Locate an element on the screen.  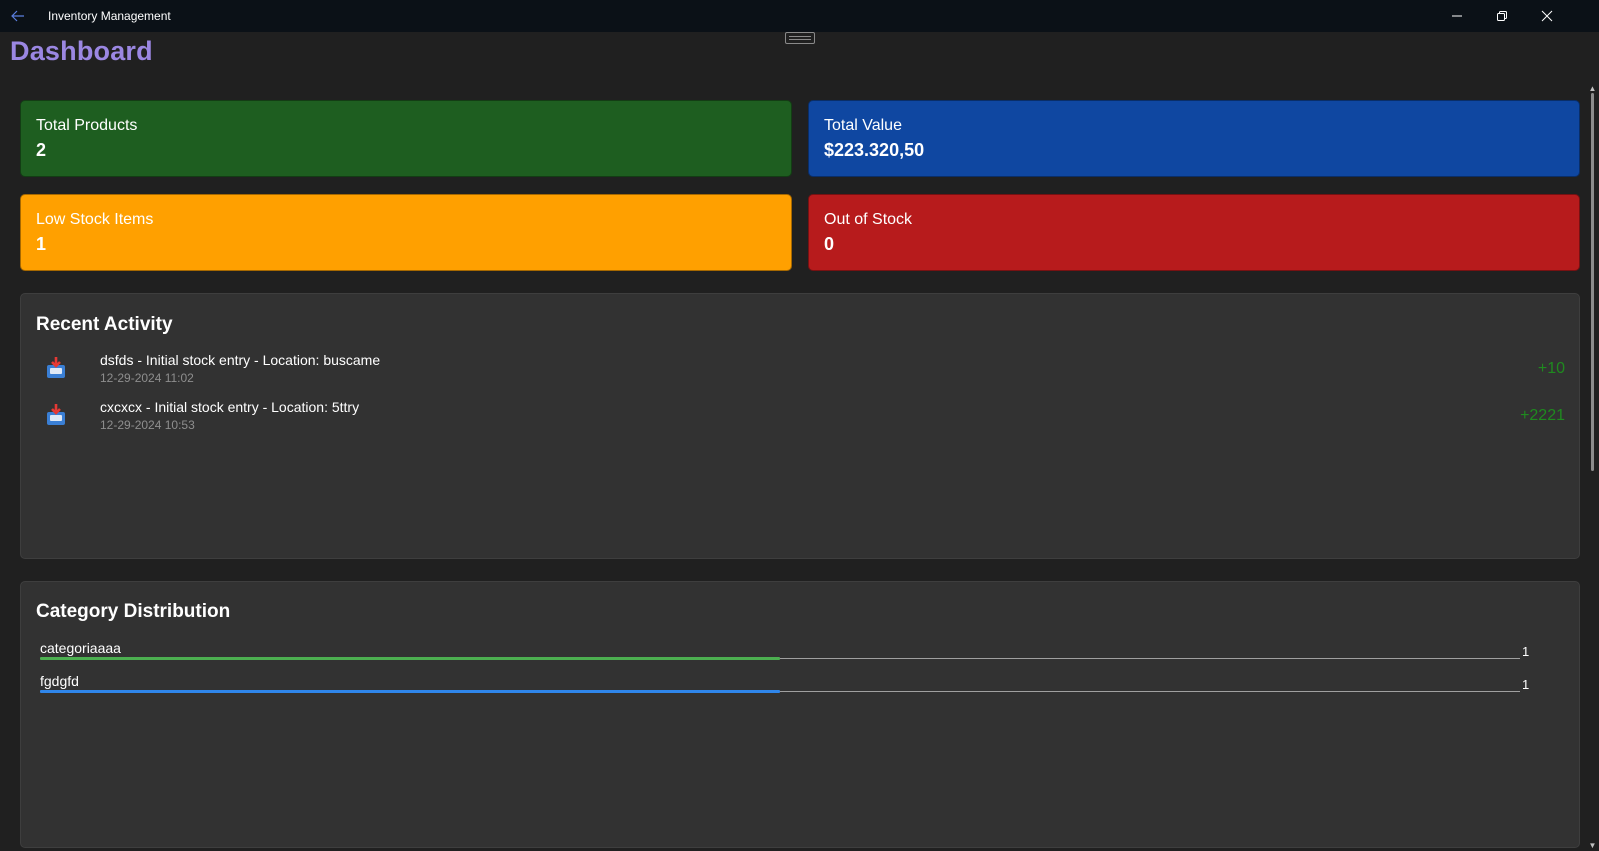
card-label: Out of Stock is located at coordinates (868, 219).